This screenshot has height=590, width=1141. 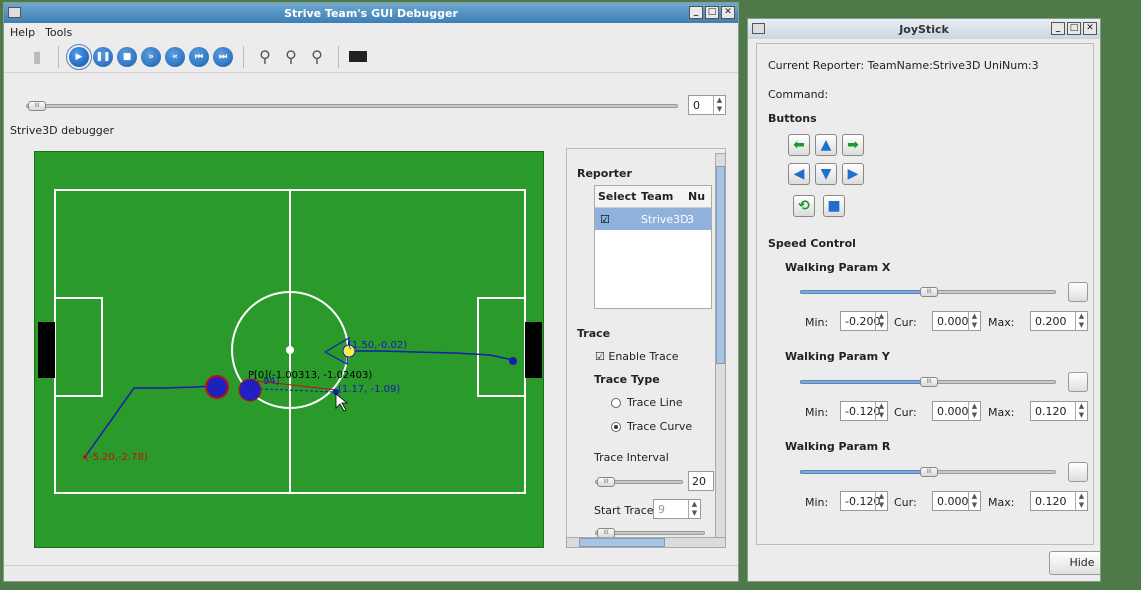 What do you see at coordinates (799, 174) in the screenshot?
I see `left-button: ◀` at bounding box center [799, 174].